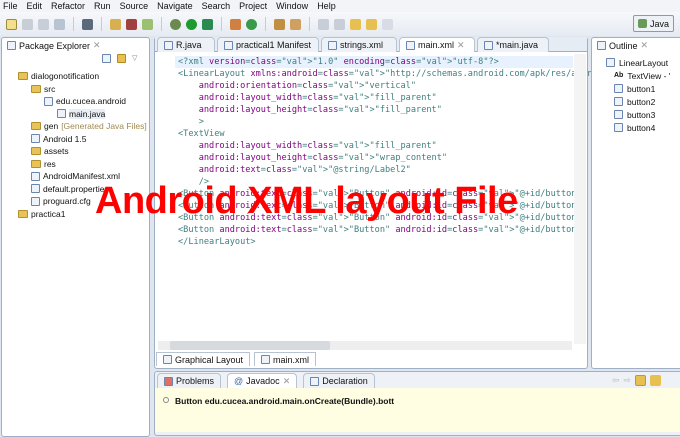  Describe the element at coordinates (628, 380) in the screenshot. I see `forward-icon: ⇨` at that location.